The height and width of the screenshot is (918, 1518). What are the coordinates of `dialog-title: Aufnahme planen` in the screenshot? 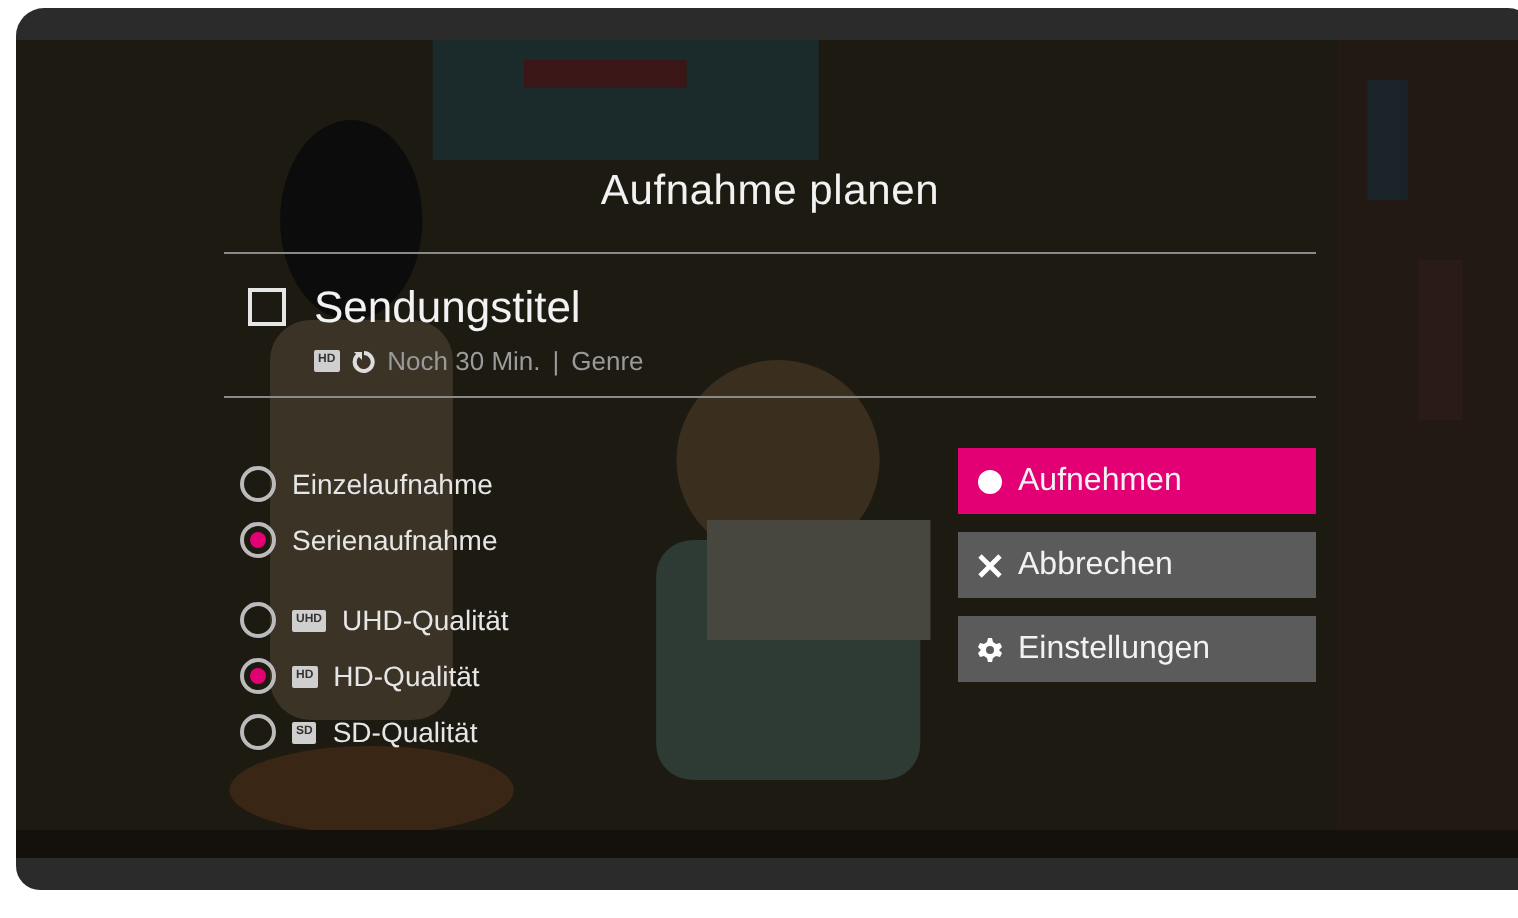 It's located at (770, 193).